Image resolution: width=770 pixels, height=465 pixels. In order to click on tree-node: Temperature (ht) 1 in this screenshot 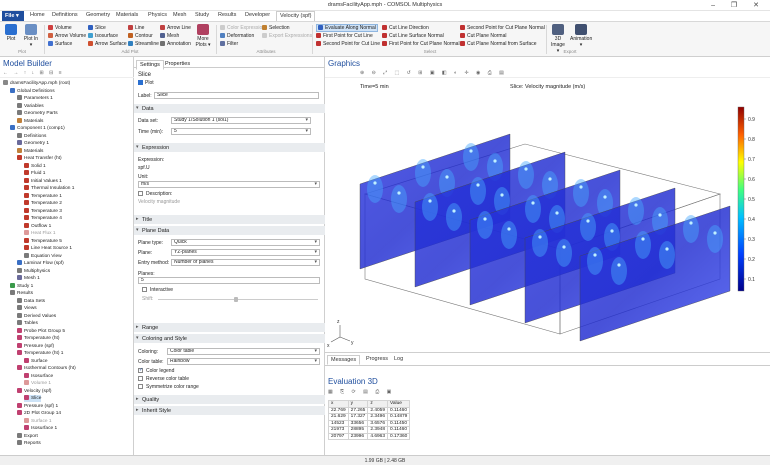, I will do `click(40, 353)`.